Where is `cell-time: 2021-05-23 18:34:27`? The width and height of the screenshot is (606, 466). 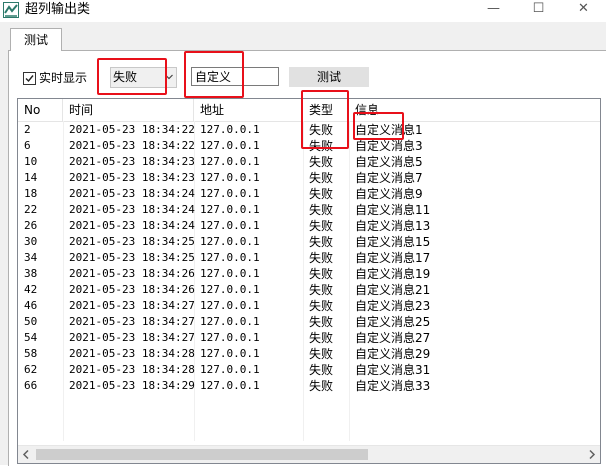 cell-time: 2021-05-23 18:34:27 is located at coordinates (132, 337).